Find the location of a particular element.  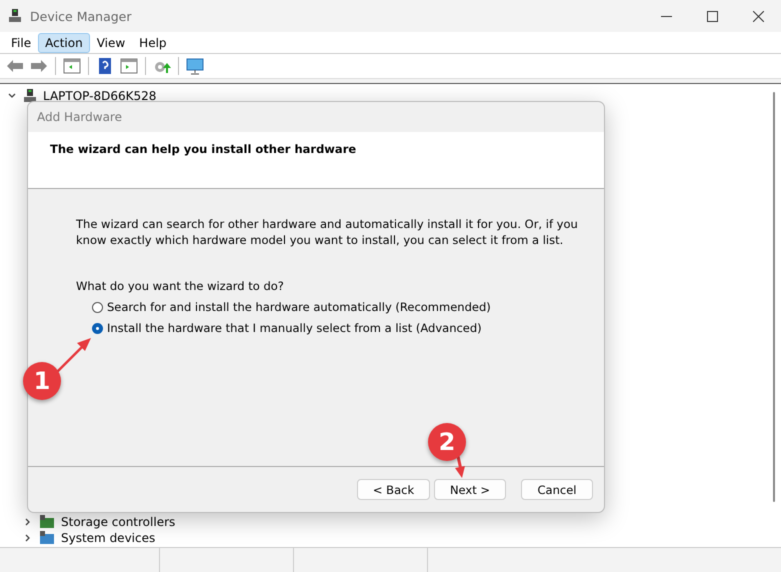

maximize-icon is located at coordinates (712, 16).